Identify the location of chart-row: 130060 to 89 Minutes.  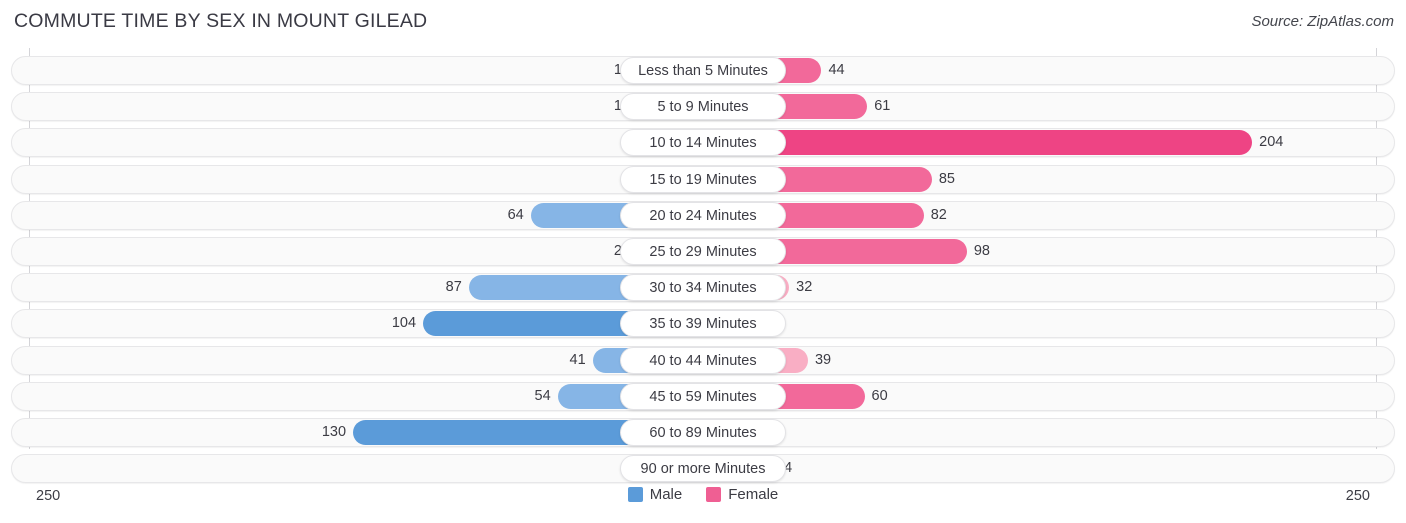
(703, 432).